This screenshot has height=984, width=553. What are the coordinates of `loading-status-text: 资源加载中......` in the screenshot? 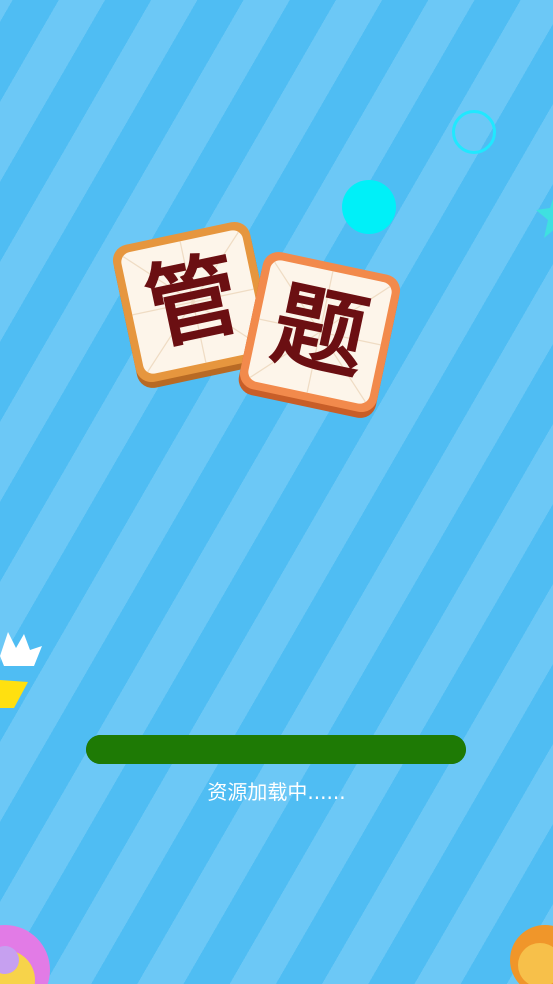 It's located at (276, 792).